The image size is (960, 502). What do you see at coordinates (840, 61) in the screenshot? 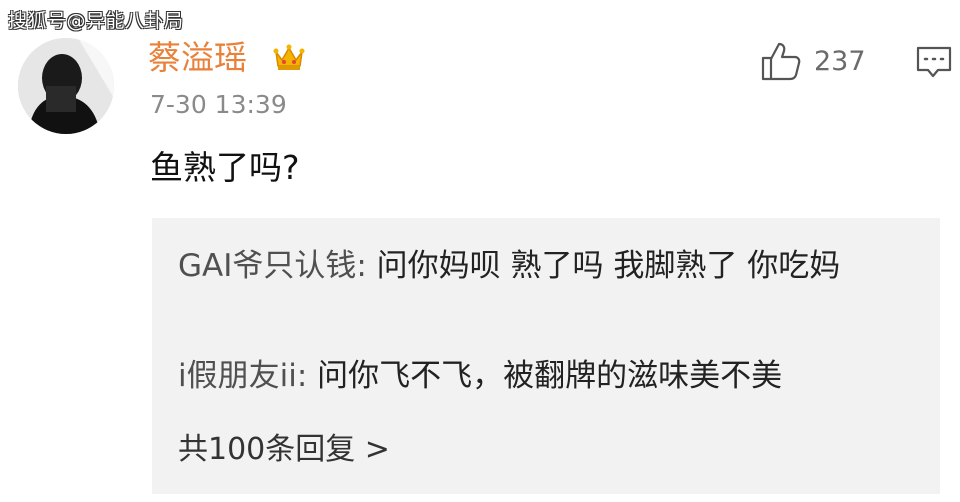
I see `like-count: 237` at bounding box center [840, 61].